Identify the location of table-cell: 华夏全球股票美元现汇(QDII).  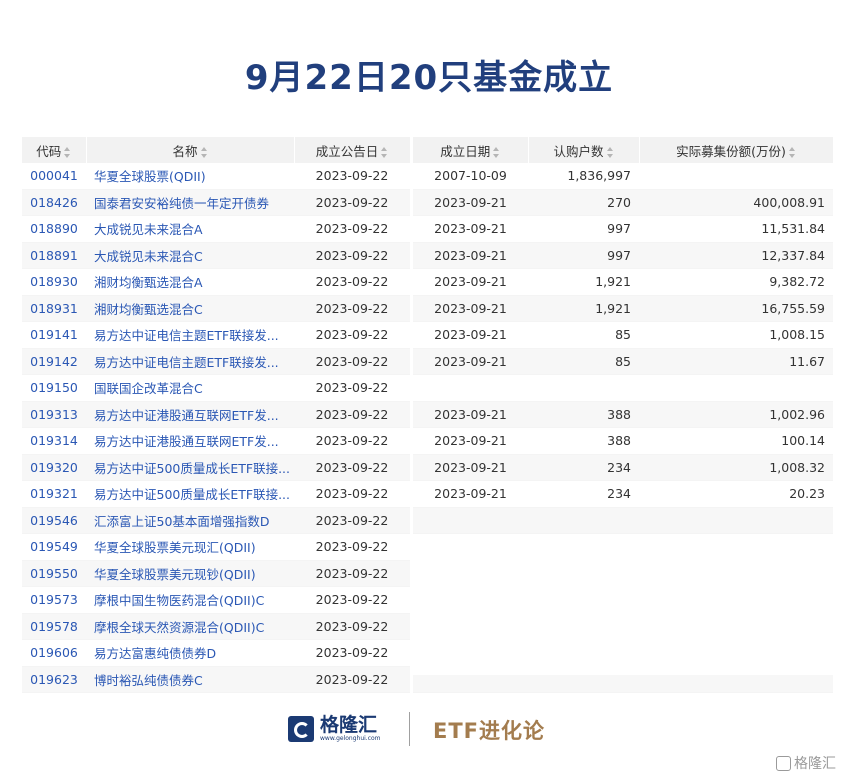
(190, 547).